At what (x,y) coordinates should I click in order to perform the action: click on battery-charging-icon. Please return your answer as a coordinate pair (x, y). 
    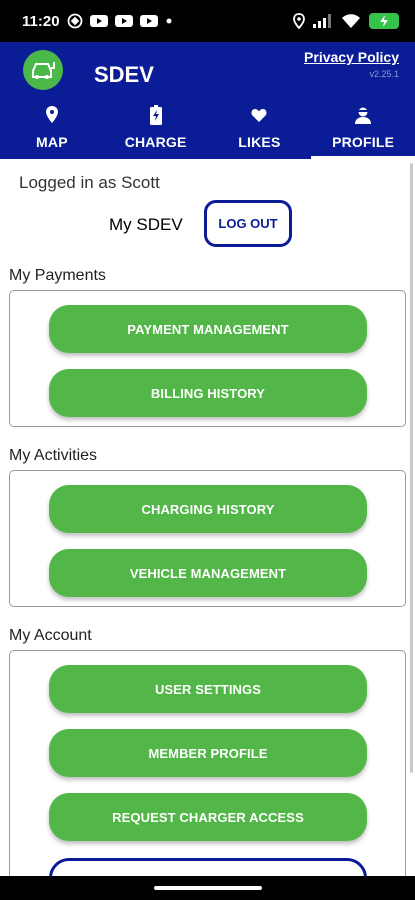
    Looking at the image, I should click on (384, 21).